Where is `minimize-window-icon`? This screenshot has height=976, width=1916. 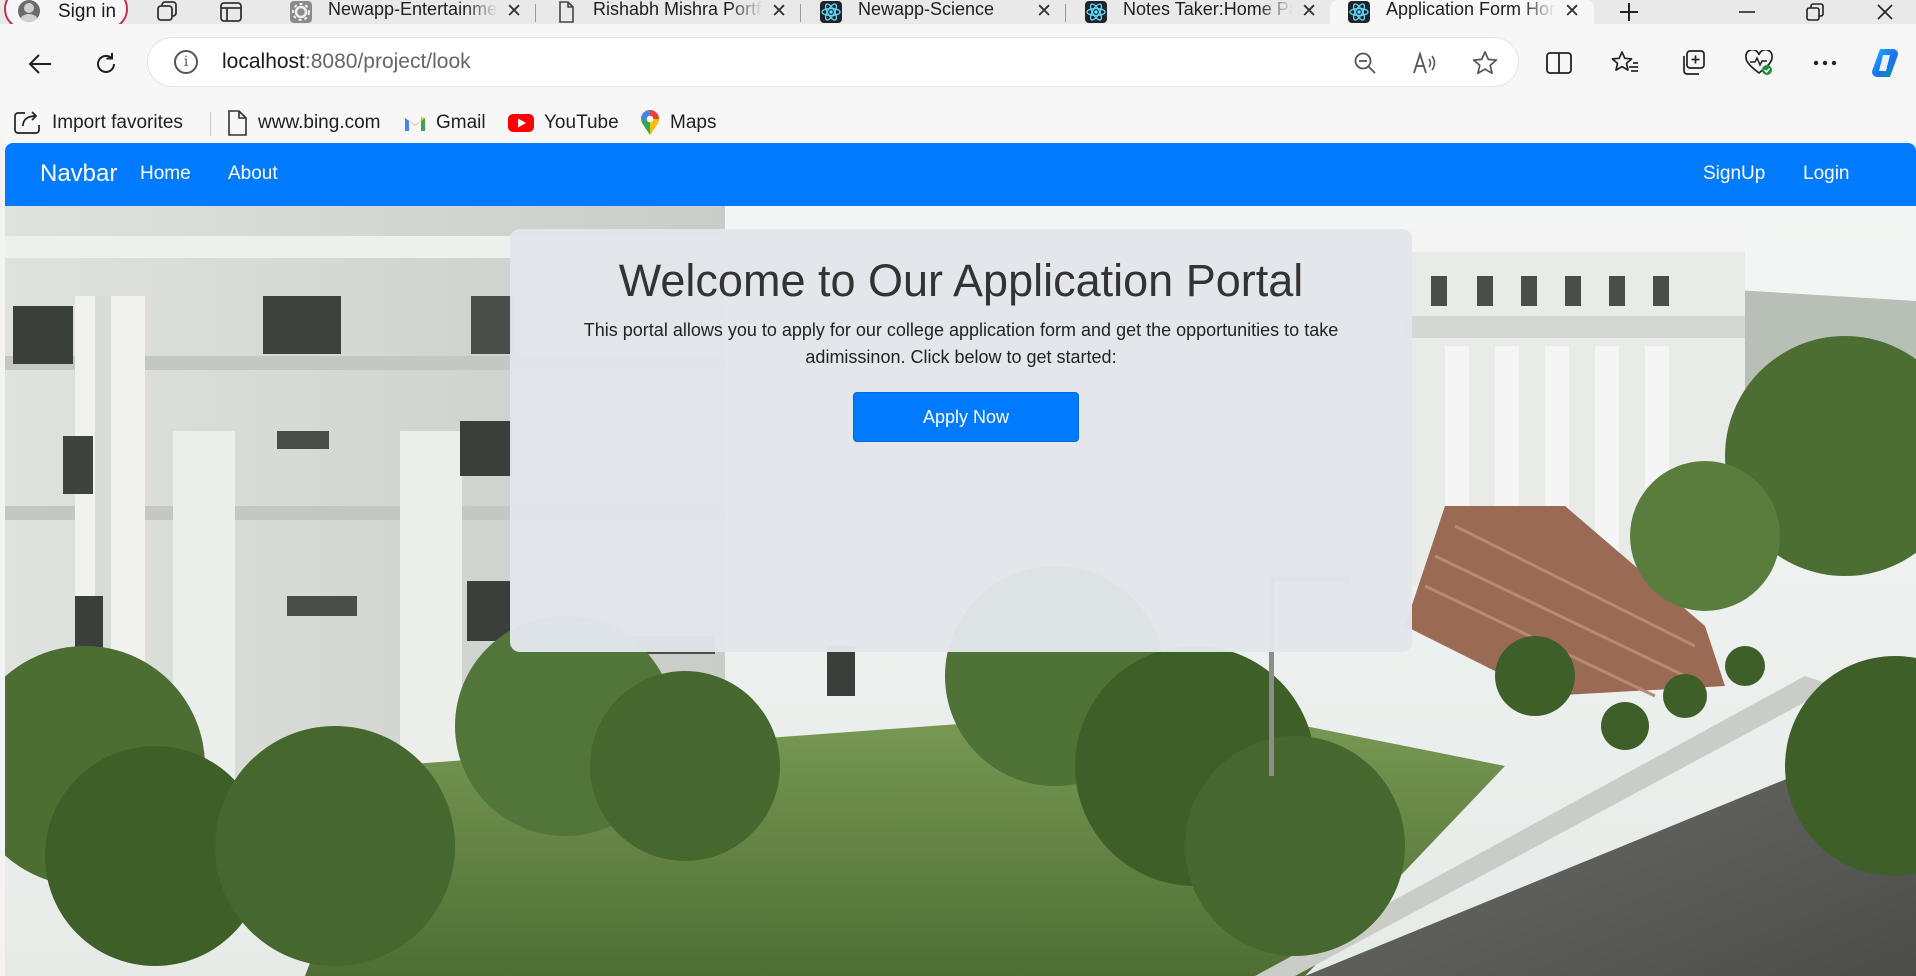
minimize-window-icon is located at coordinates (1747, 12).